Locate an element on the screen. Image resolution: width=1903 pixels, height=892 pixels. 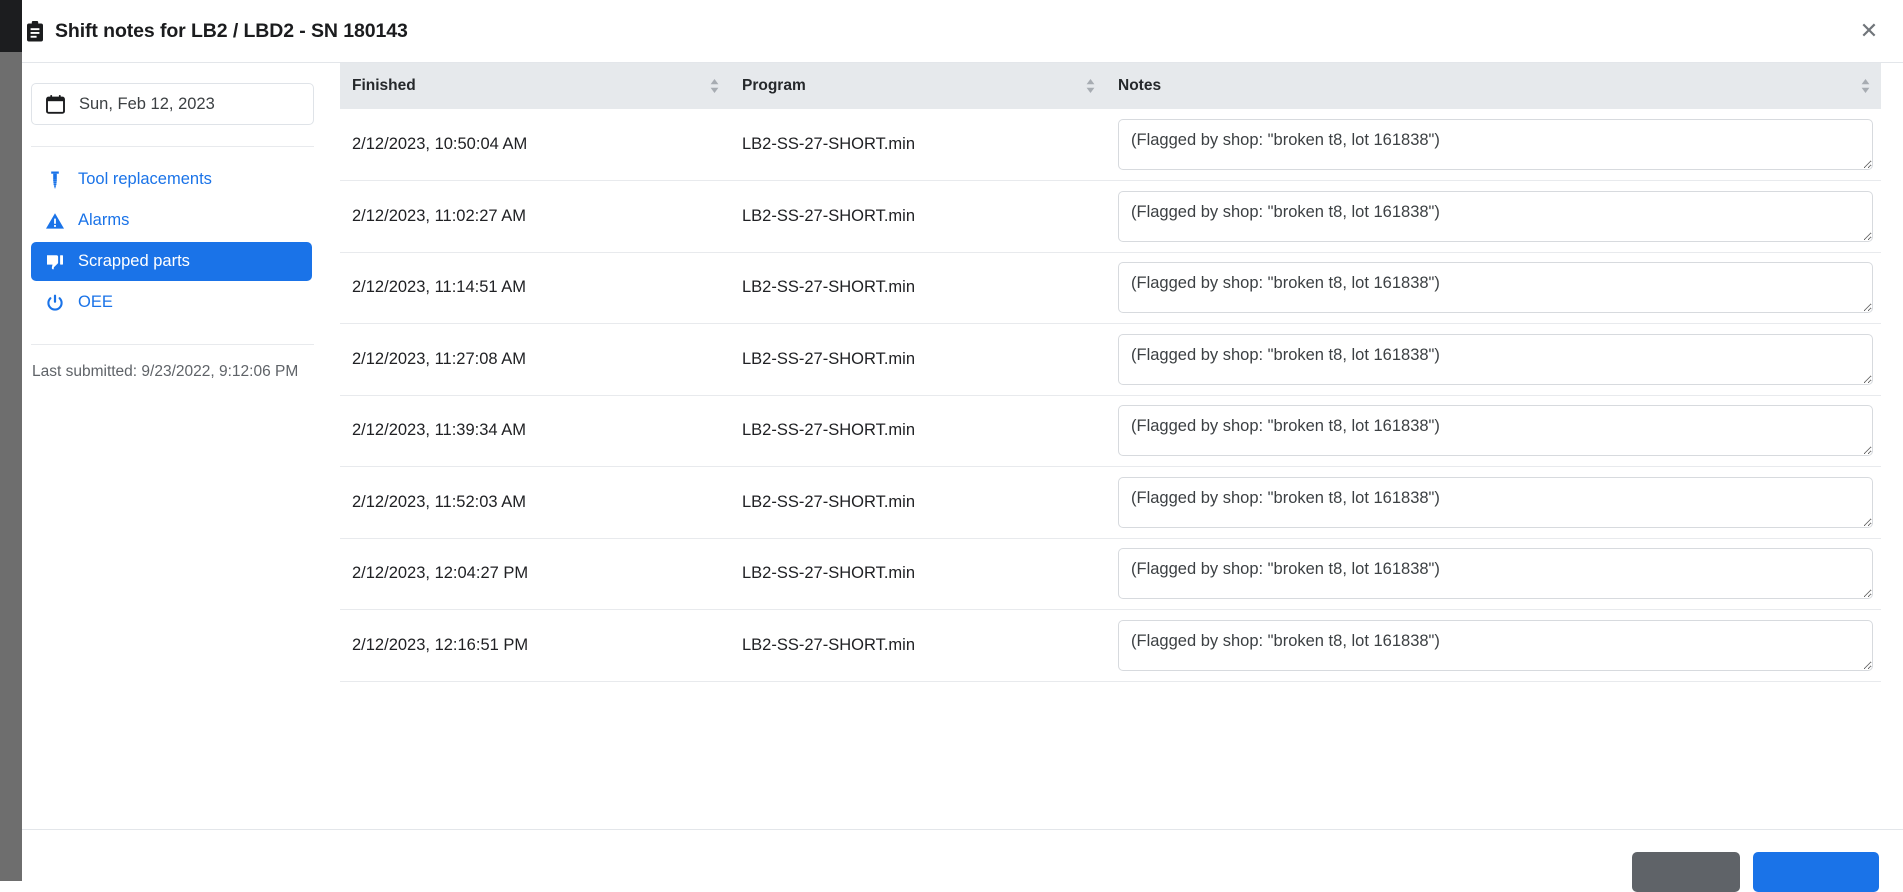
sidebar-divider-bottom is located at coordinates (172, 344).